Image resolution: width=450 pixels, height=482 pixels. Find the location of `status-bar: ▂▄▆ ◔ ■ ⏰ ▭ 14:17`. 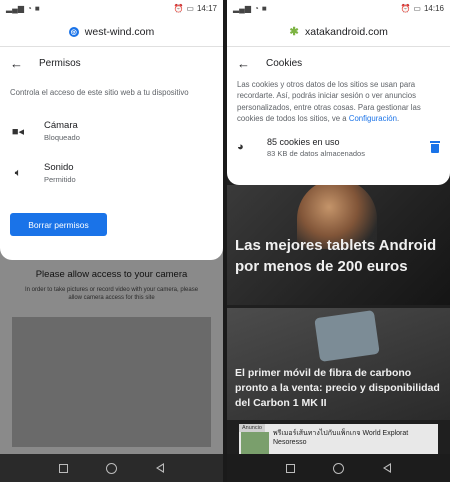

status-bar: ▂▄▆ ◔ ■ ⏰ ▭ 14:17 is located at coordinates (111, 8).